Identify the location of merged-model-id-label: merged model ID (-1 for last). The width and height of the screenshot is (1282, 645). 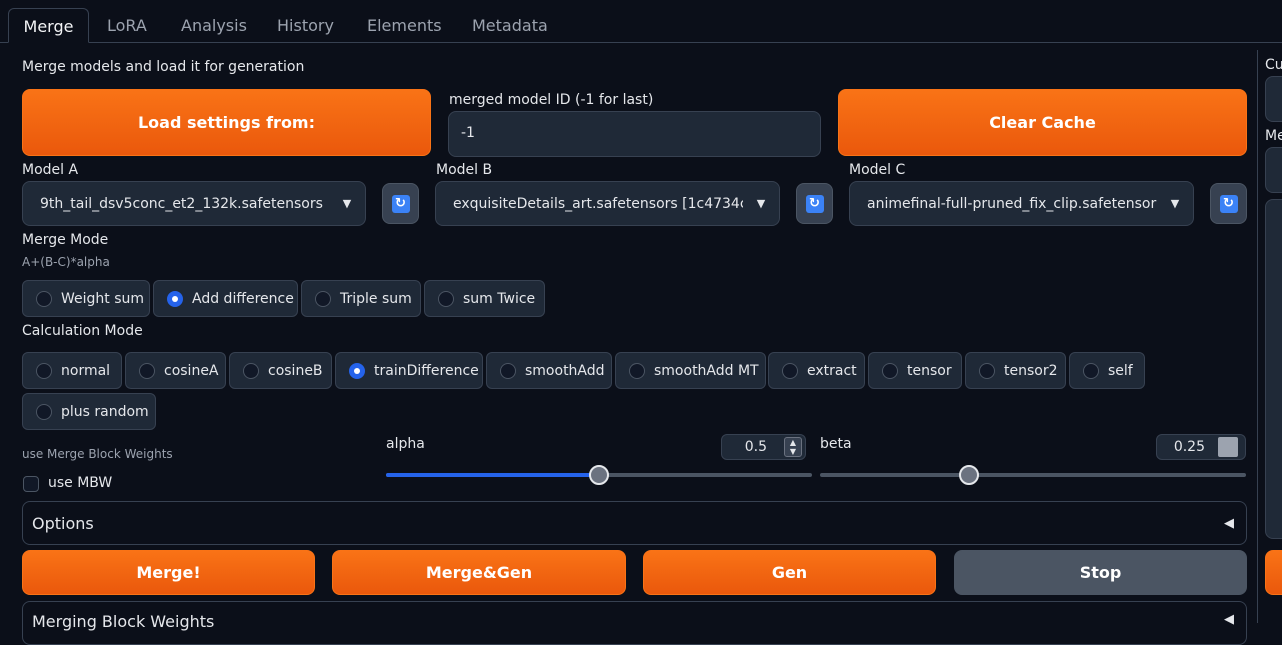
(551, 100).